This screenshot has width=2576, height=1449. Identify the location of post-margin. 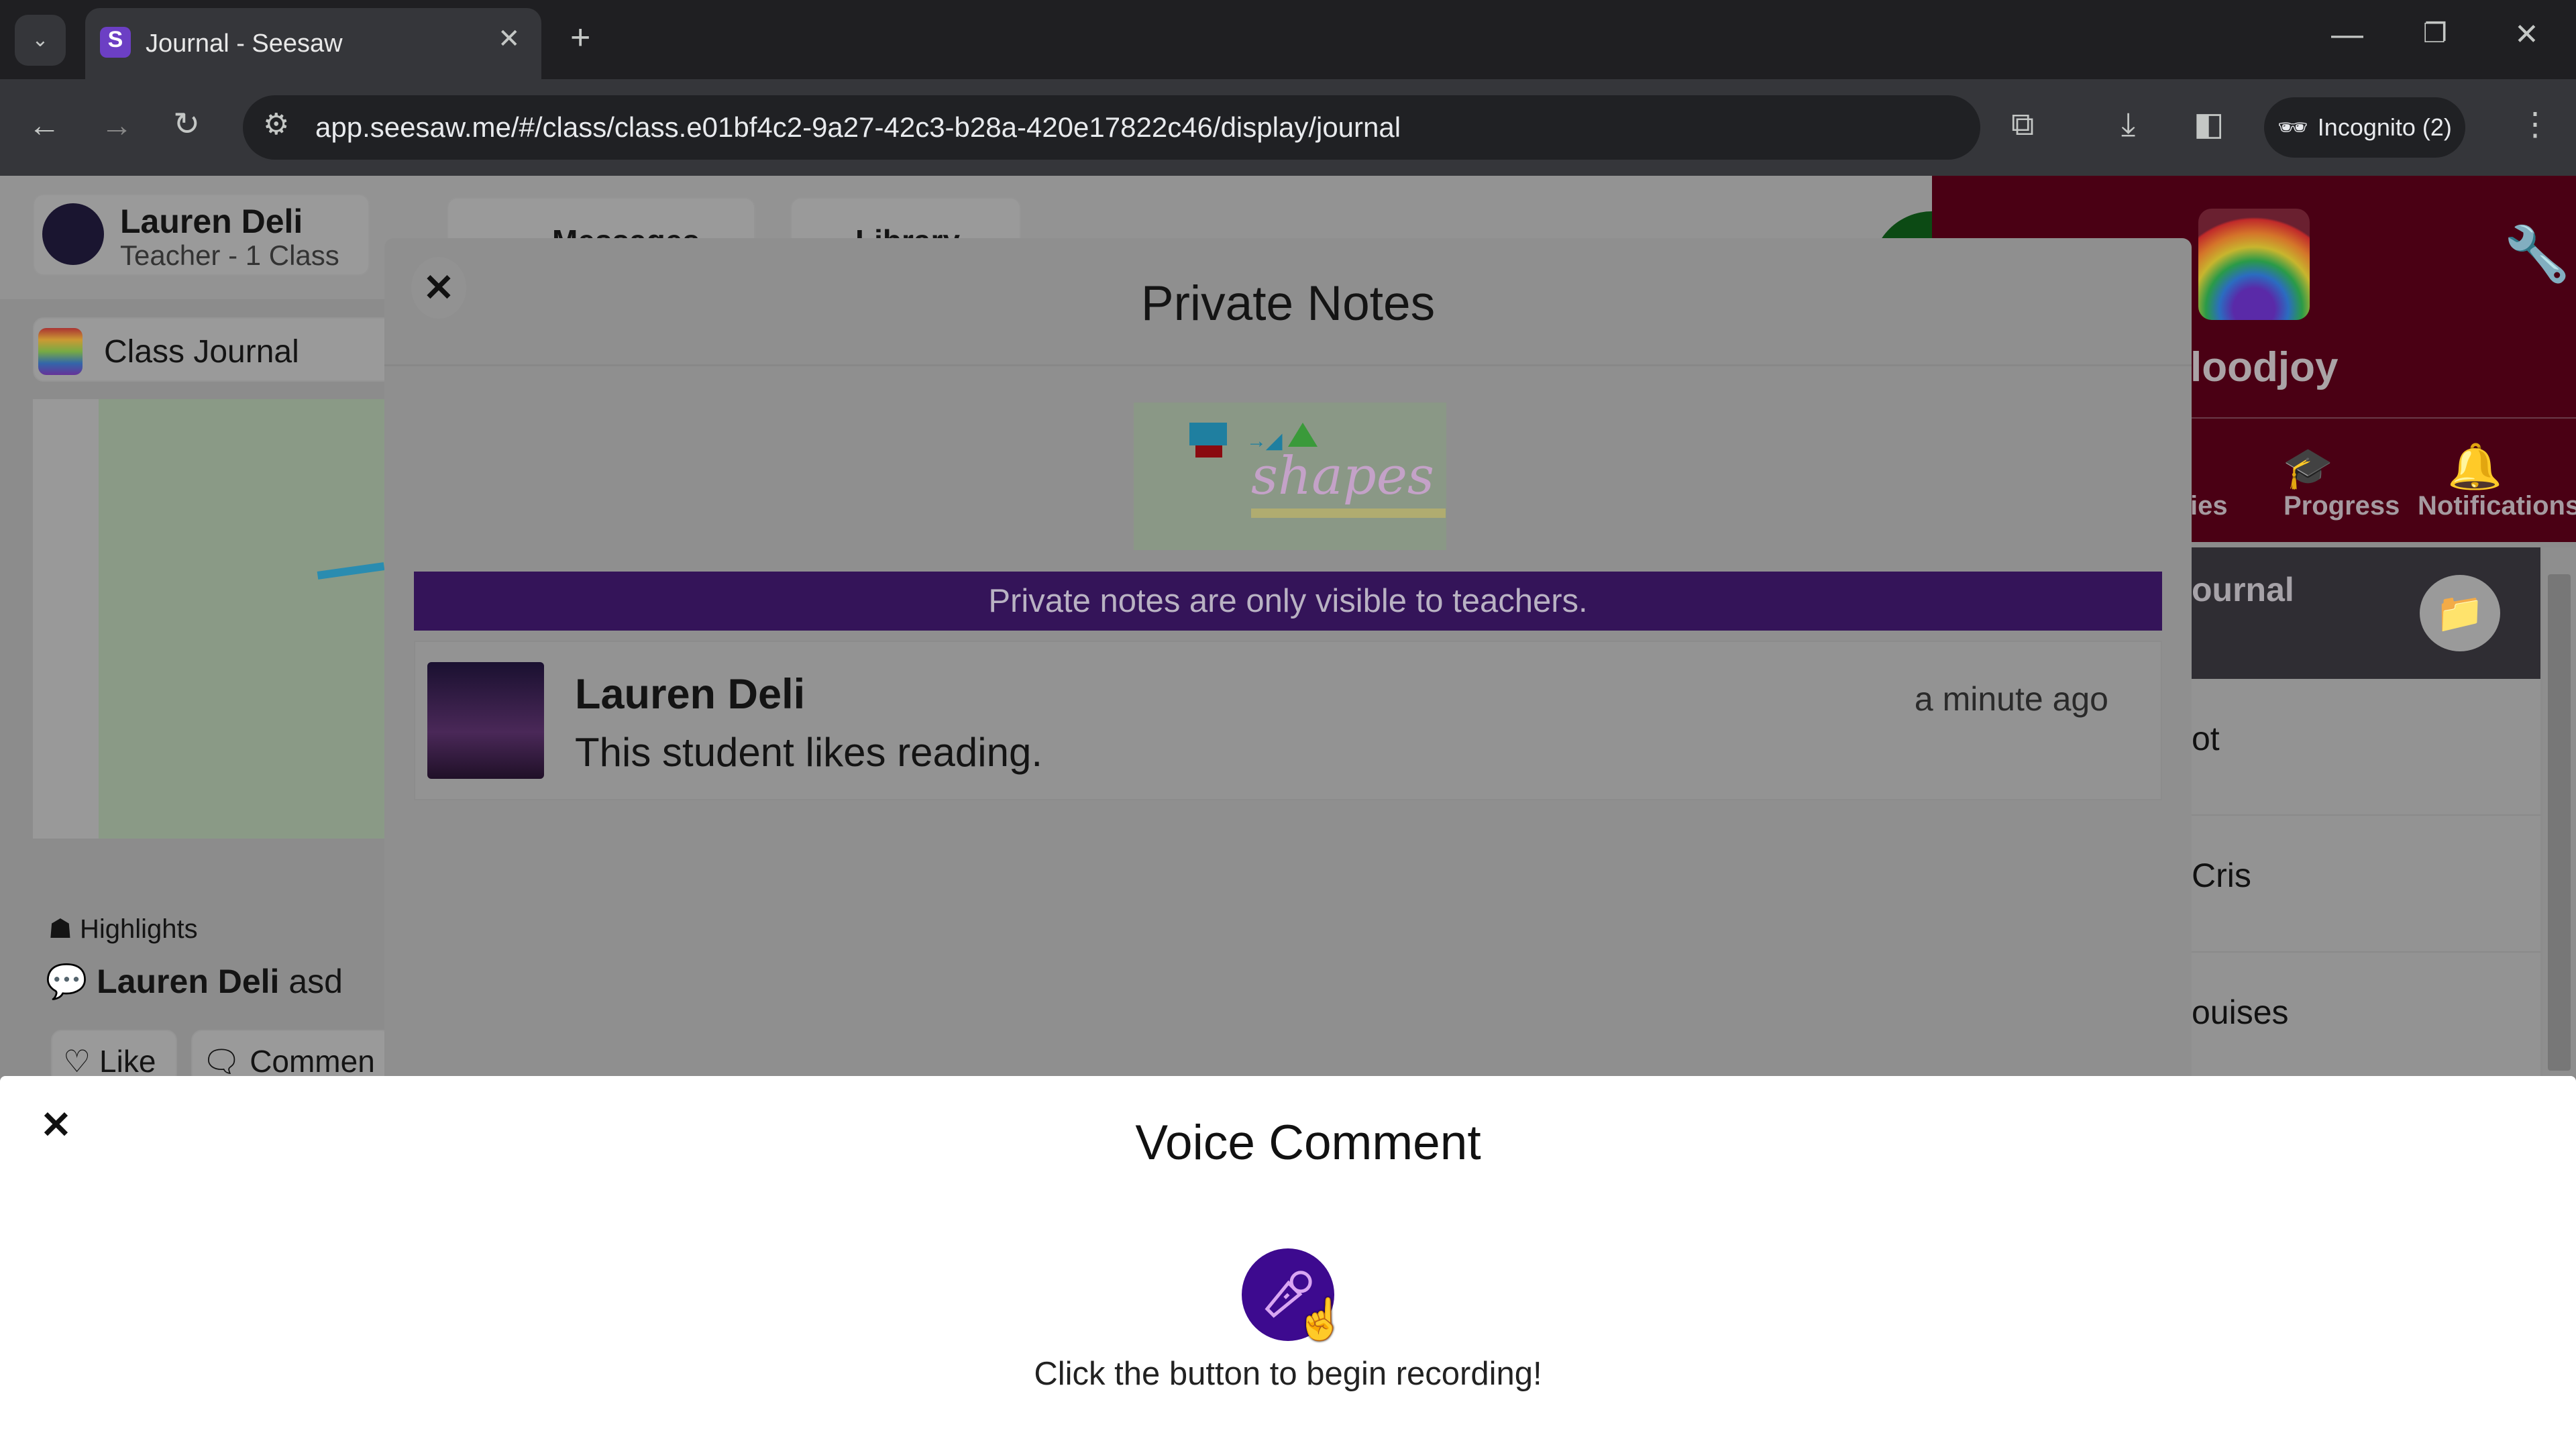
(66, 619).